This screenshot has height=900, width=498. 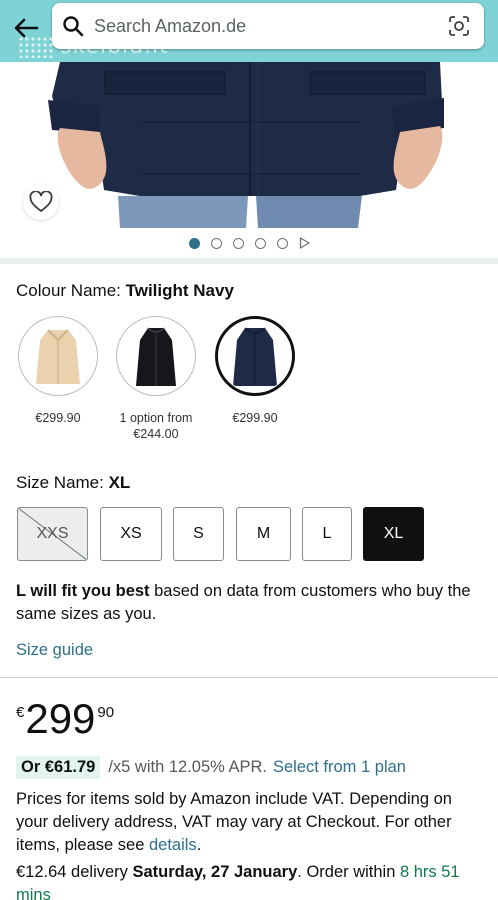 What do you see at coordinates (263, 534) in the screenshot?
I see `size-option-m: M` at bounding box center [263, 534].